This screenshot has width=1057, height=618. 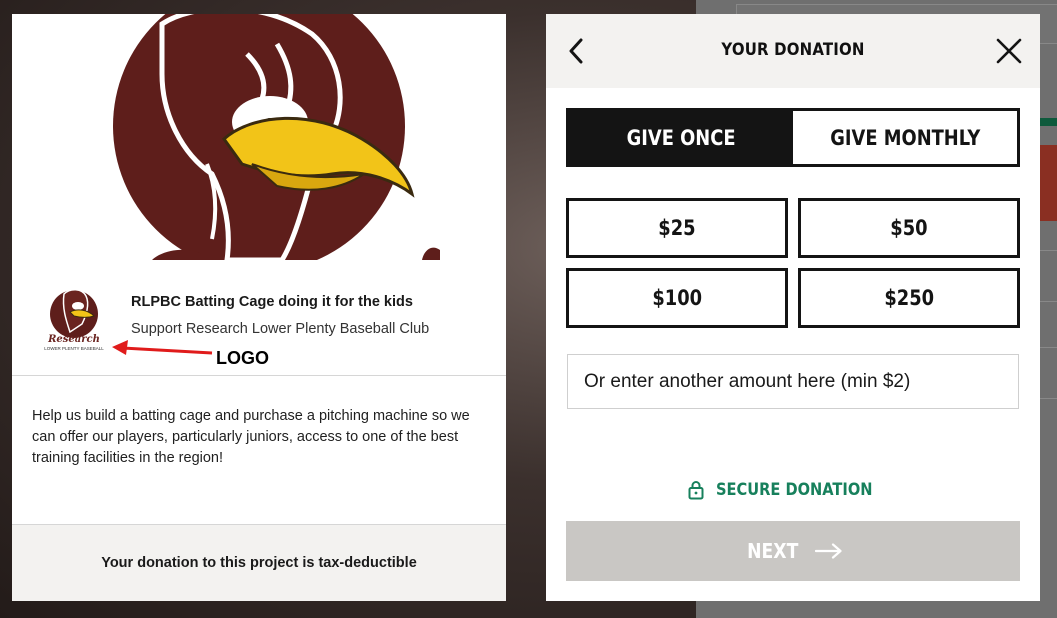 What do you see at coordinates (1048, 183) in the screenshot?
I see `background-button` at bounding box center [1048, 183].